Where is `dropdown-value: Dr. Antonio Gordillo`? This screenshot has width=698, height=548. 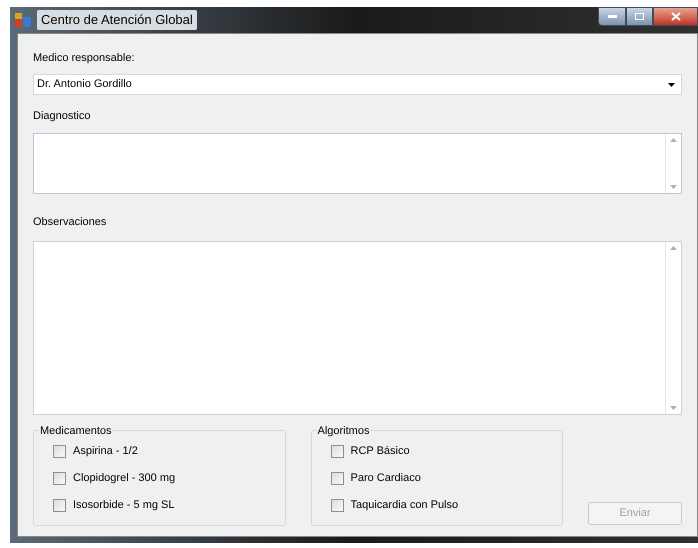
dropdown-value: Dr. Antonio Gordillo is located at coordinates (85, 84).